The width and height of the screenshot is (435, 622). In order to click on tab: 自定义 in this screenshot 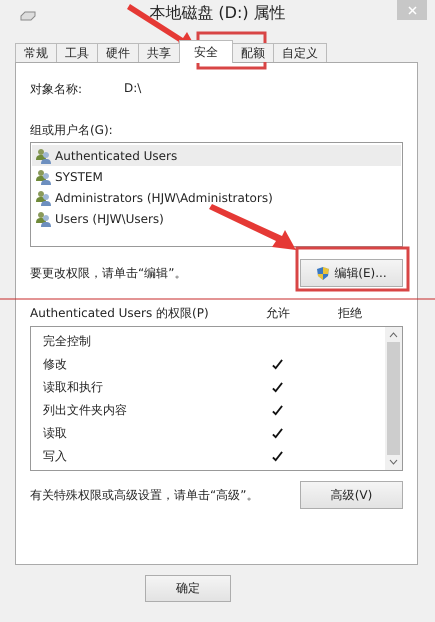, I will do `click(300, 52)`.